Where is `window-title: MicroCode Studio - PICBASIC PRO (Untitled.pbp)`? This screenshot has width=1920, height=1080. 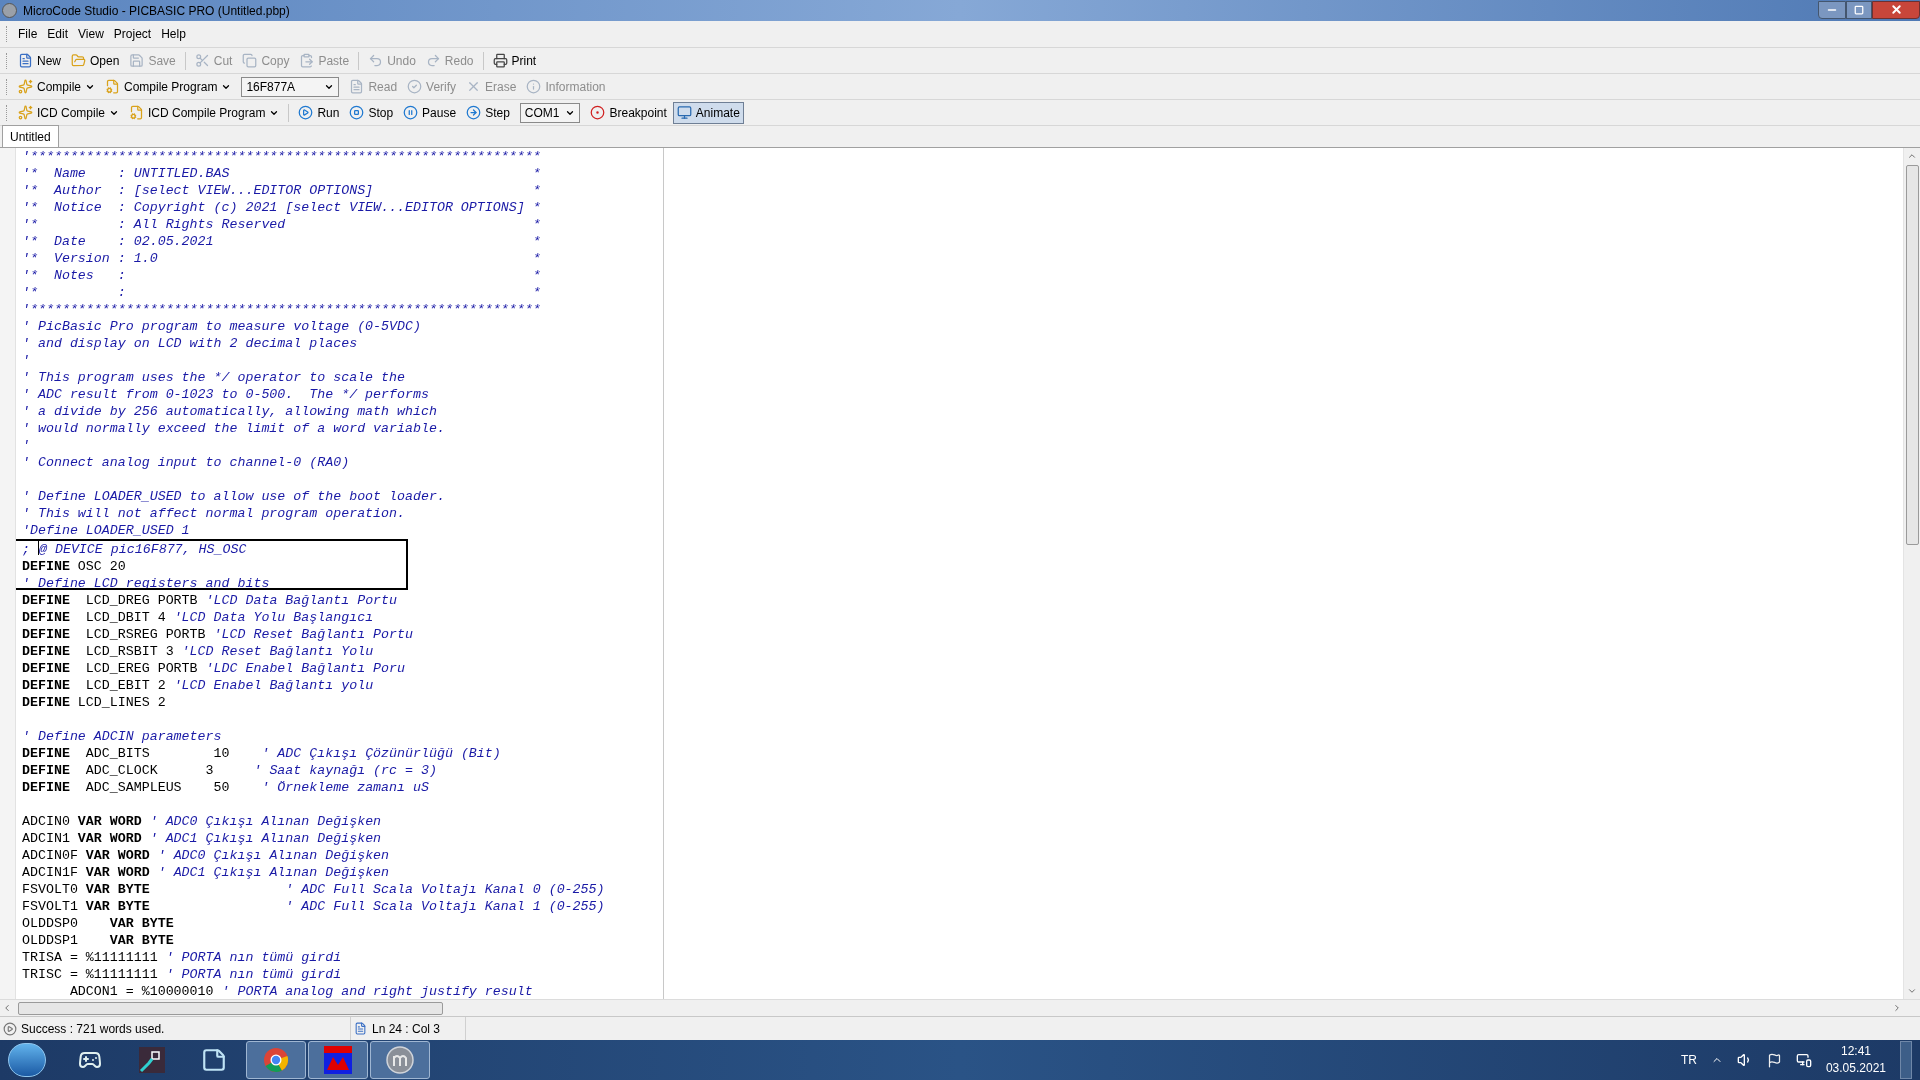
window-title: MicroCode Studio - PICBASIC PRO (Untitled.pbp) is located at coordinates (156, 11).